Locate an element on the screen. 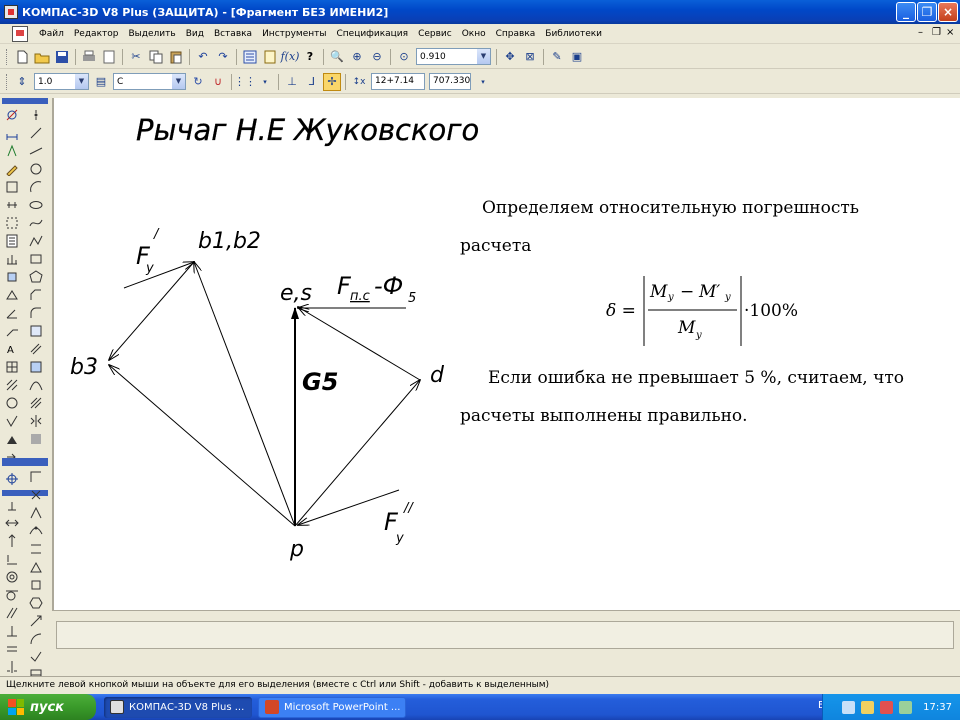  coord-x-field: 12+7.14 is located at coordinates (398, 81).